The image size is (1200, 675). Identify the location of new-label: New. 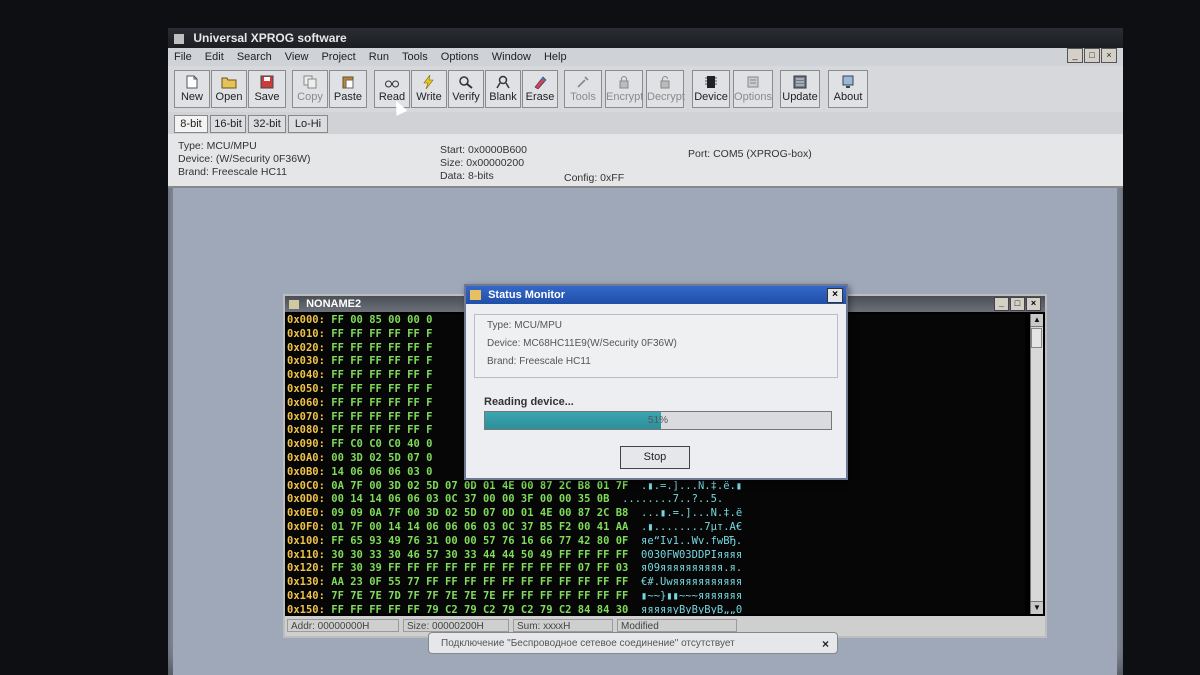
(191, 97).